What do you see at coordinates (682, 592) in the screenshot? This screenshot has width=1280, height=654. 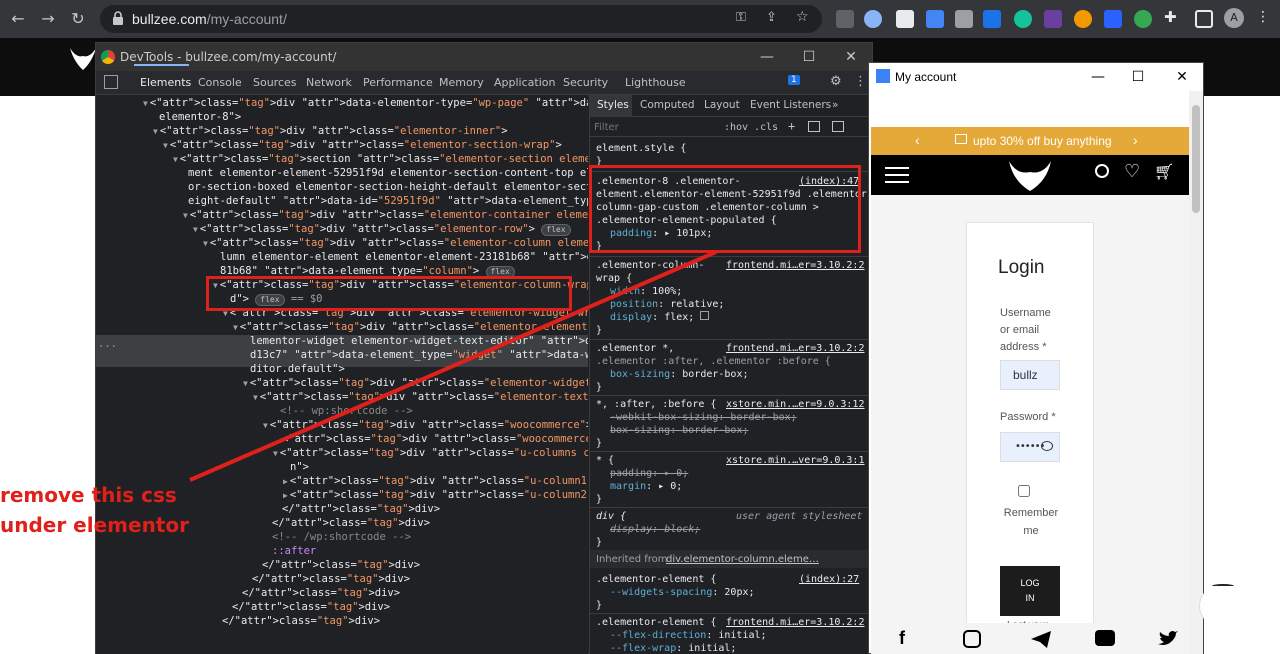 I see `rule7-decl-widgets-spacing: --widgets-spacing: 20px;` at bounding box center [682, 592].